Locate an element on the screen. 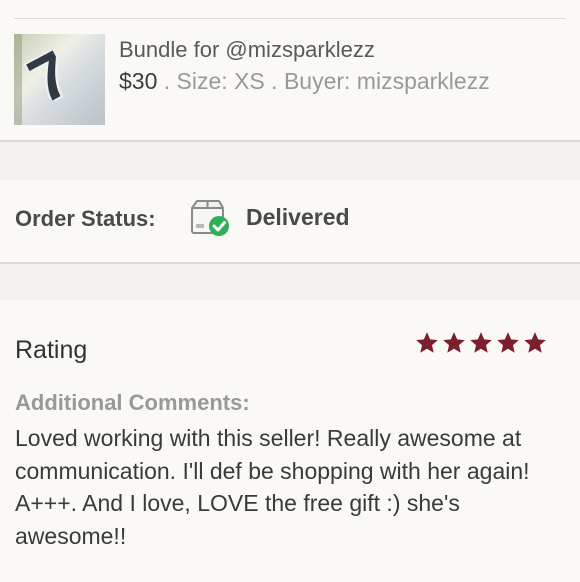  order-status-section: Order Status: Delivered is located at coordinates (290, 222).